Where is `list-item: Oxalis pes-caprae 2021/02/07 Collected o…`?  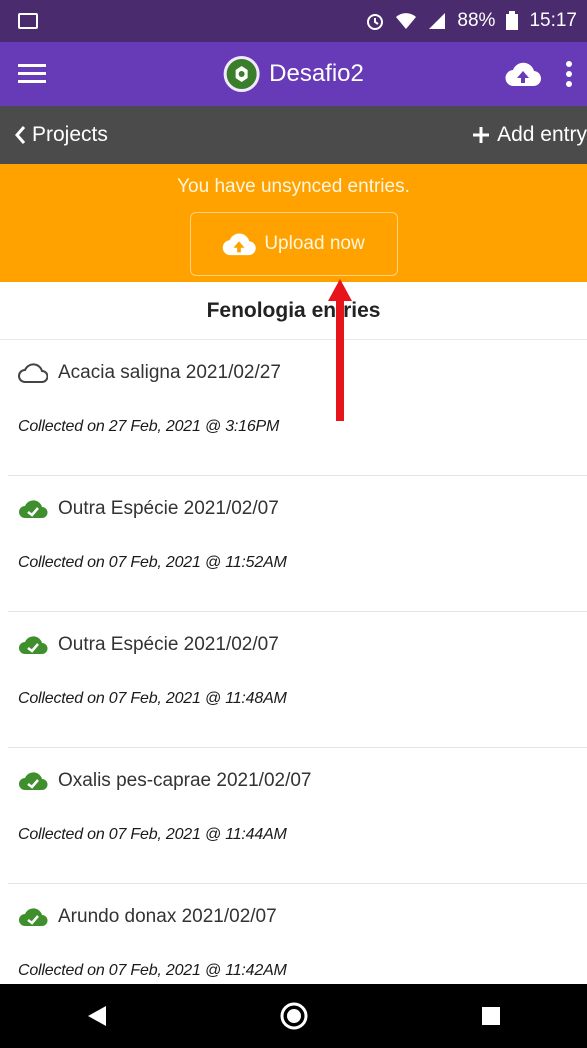
list-item: Oxalis pes-caprae 2021/02/07 Collected o… is located at coordinates (297, 816).